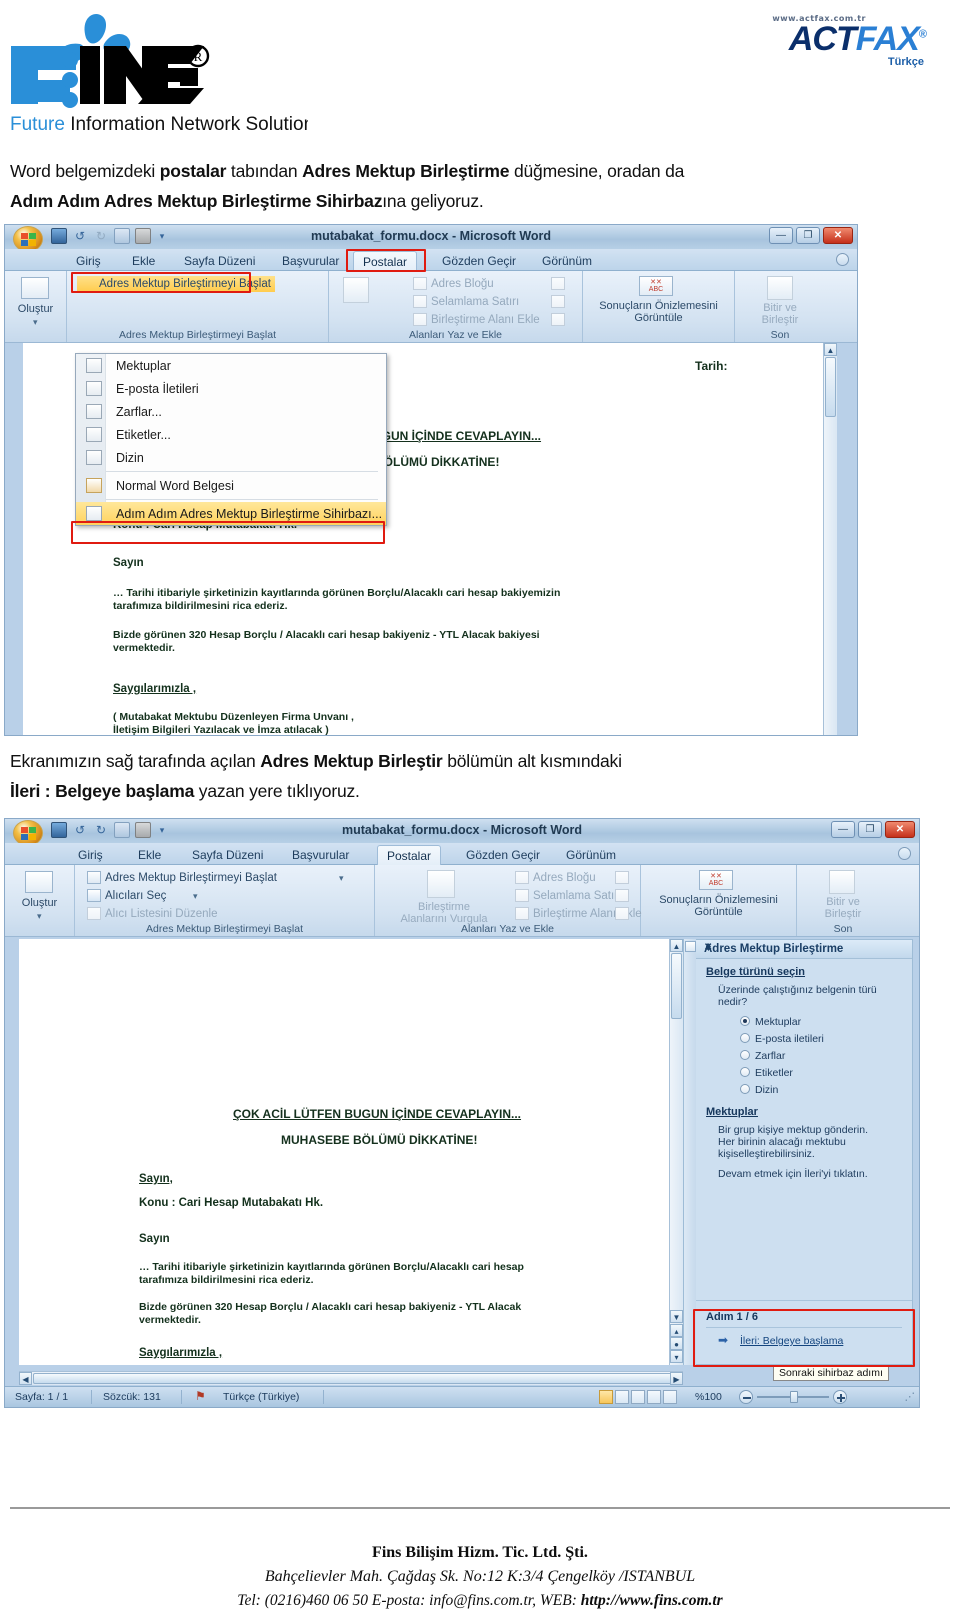  I want to click on create-dropdown-icon: ▾, so click(39, 916).